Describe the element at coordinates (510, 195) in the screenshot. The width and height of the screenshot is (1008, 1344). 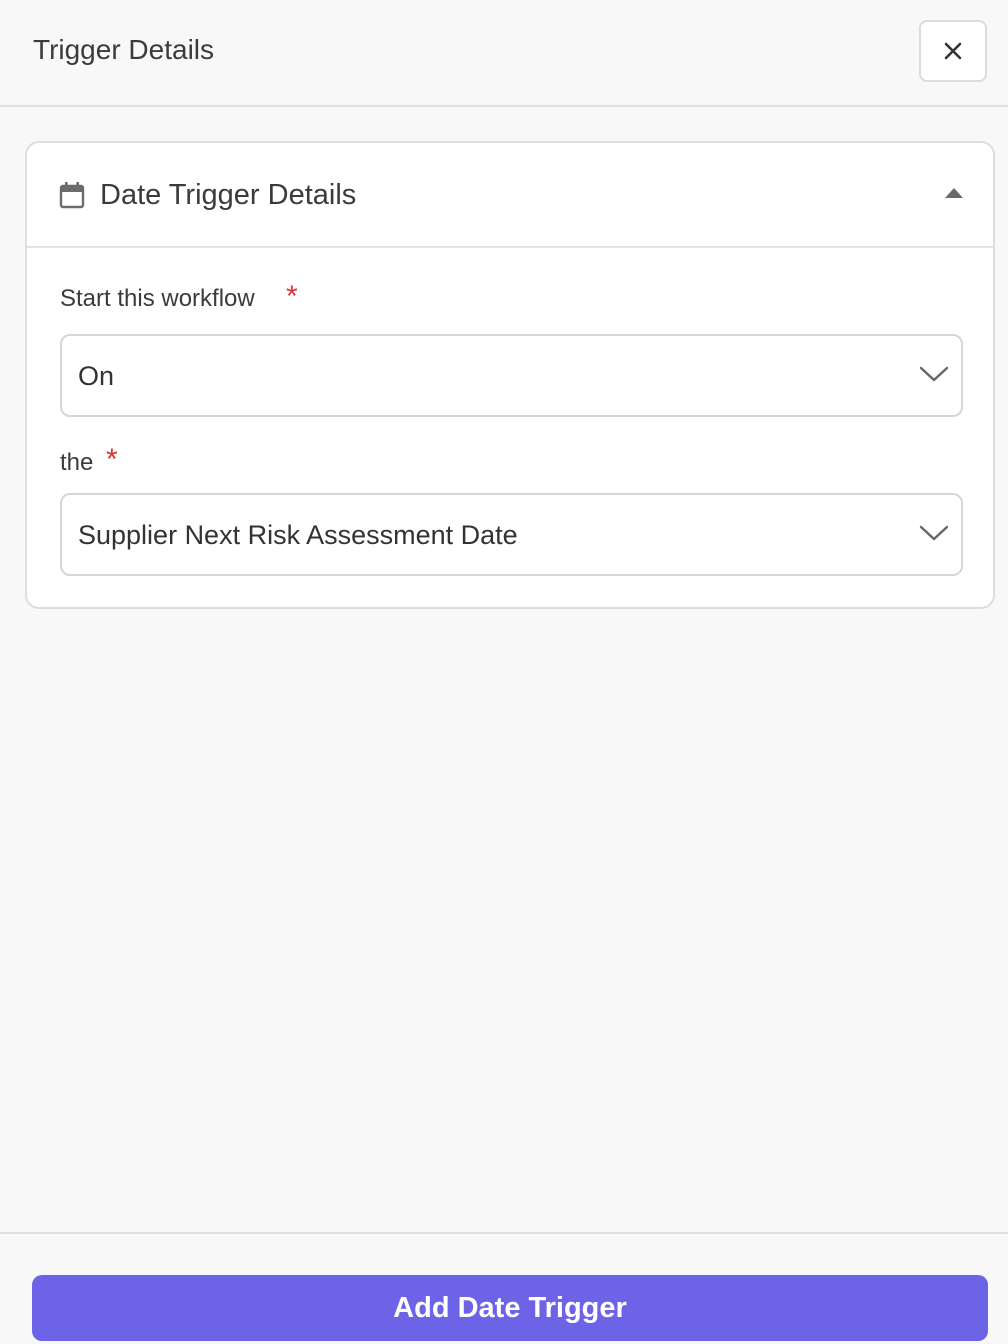
I see `date-trigger-card-header: Date Trigger Details` at that location.